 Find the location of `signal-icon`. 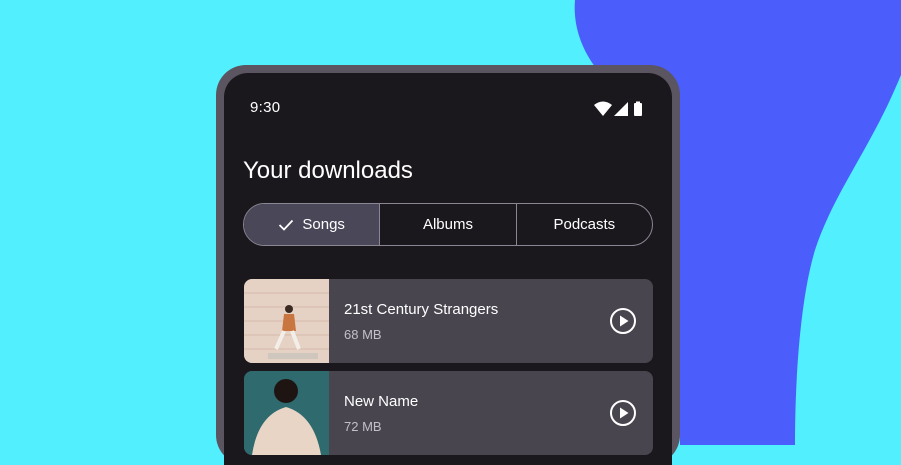

signal-icon is located at coordinates (621, 109).